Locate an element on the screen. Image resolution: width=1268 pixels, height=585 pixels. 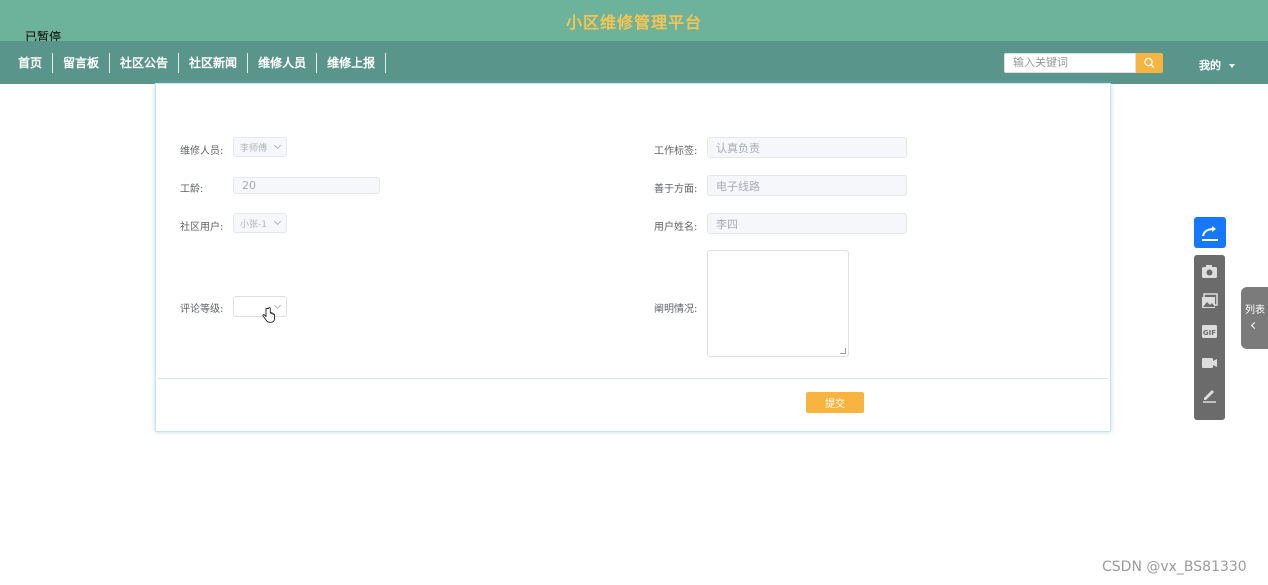
camera-icon is located at coordinates (1209, 271).